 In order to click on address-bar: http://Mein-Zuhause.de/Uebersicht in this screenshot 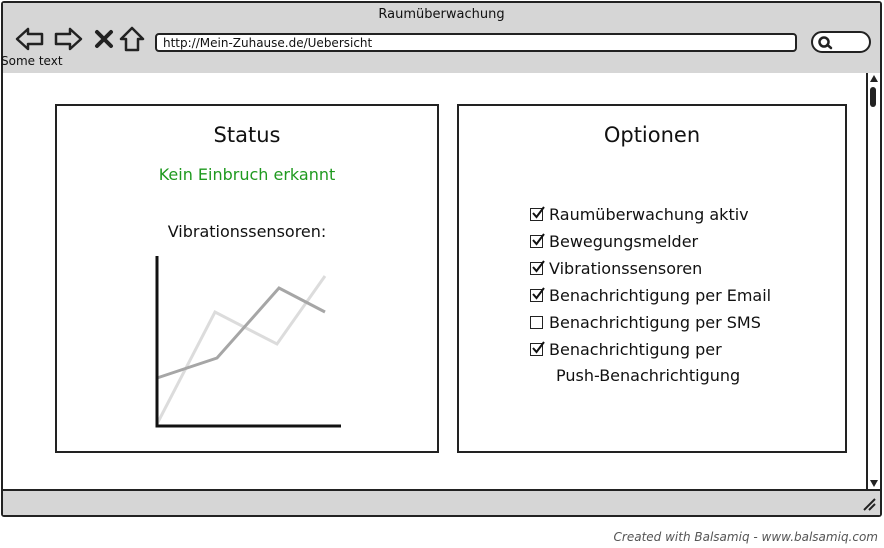, I will do `click(476, 42)`.